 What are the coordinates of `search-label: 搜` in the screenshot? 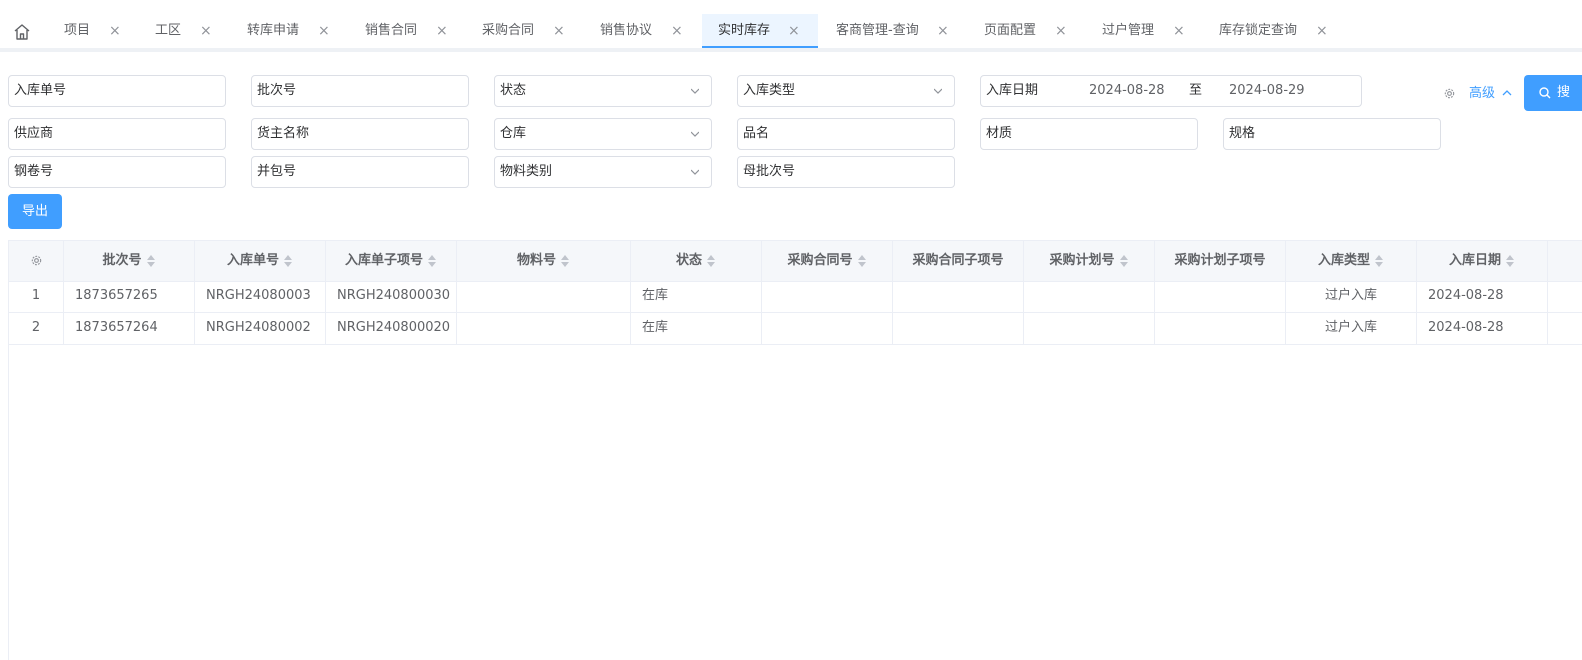 It's located at (1564, 92).